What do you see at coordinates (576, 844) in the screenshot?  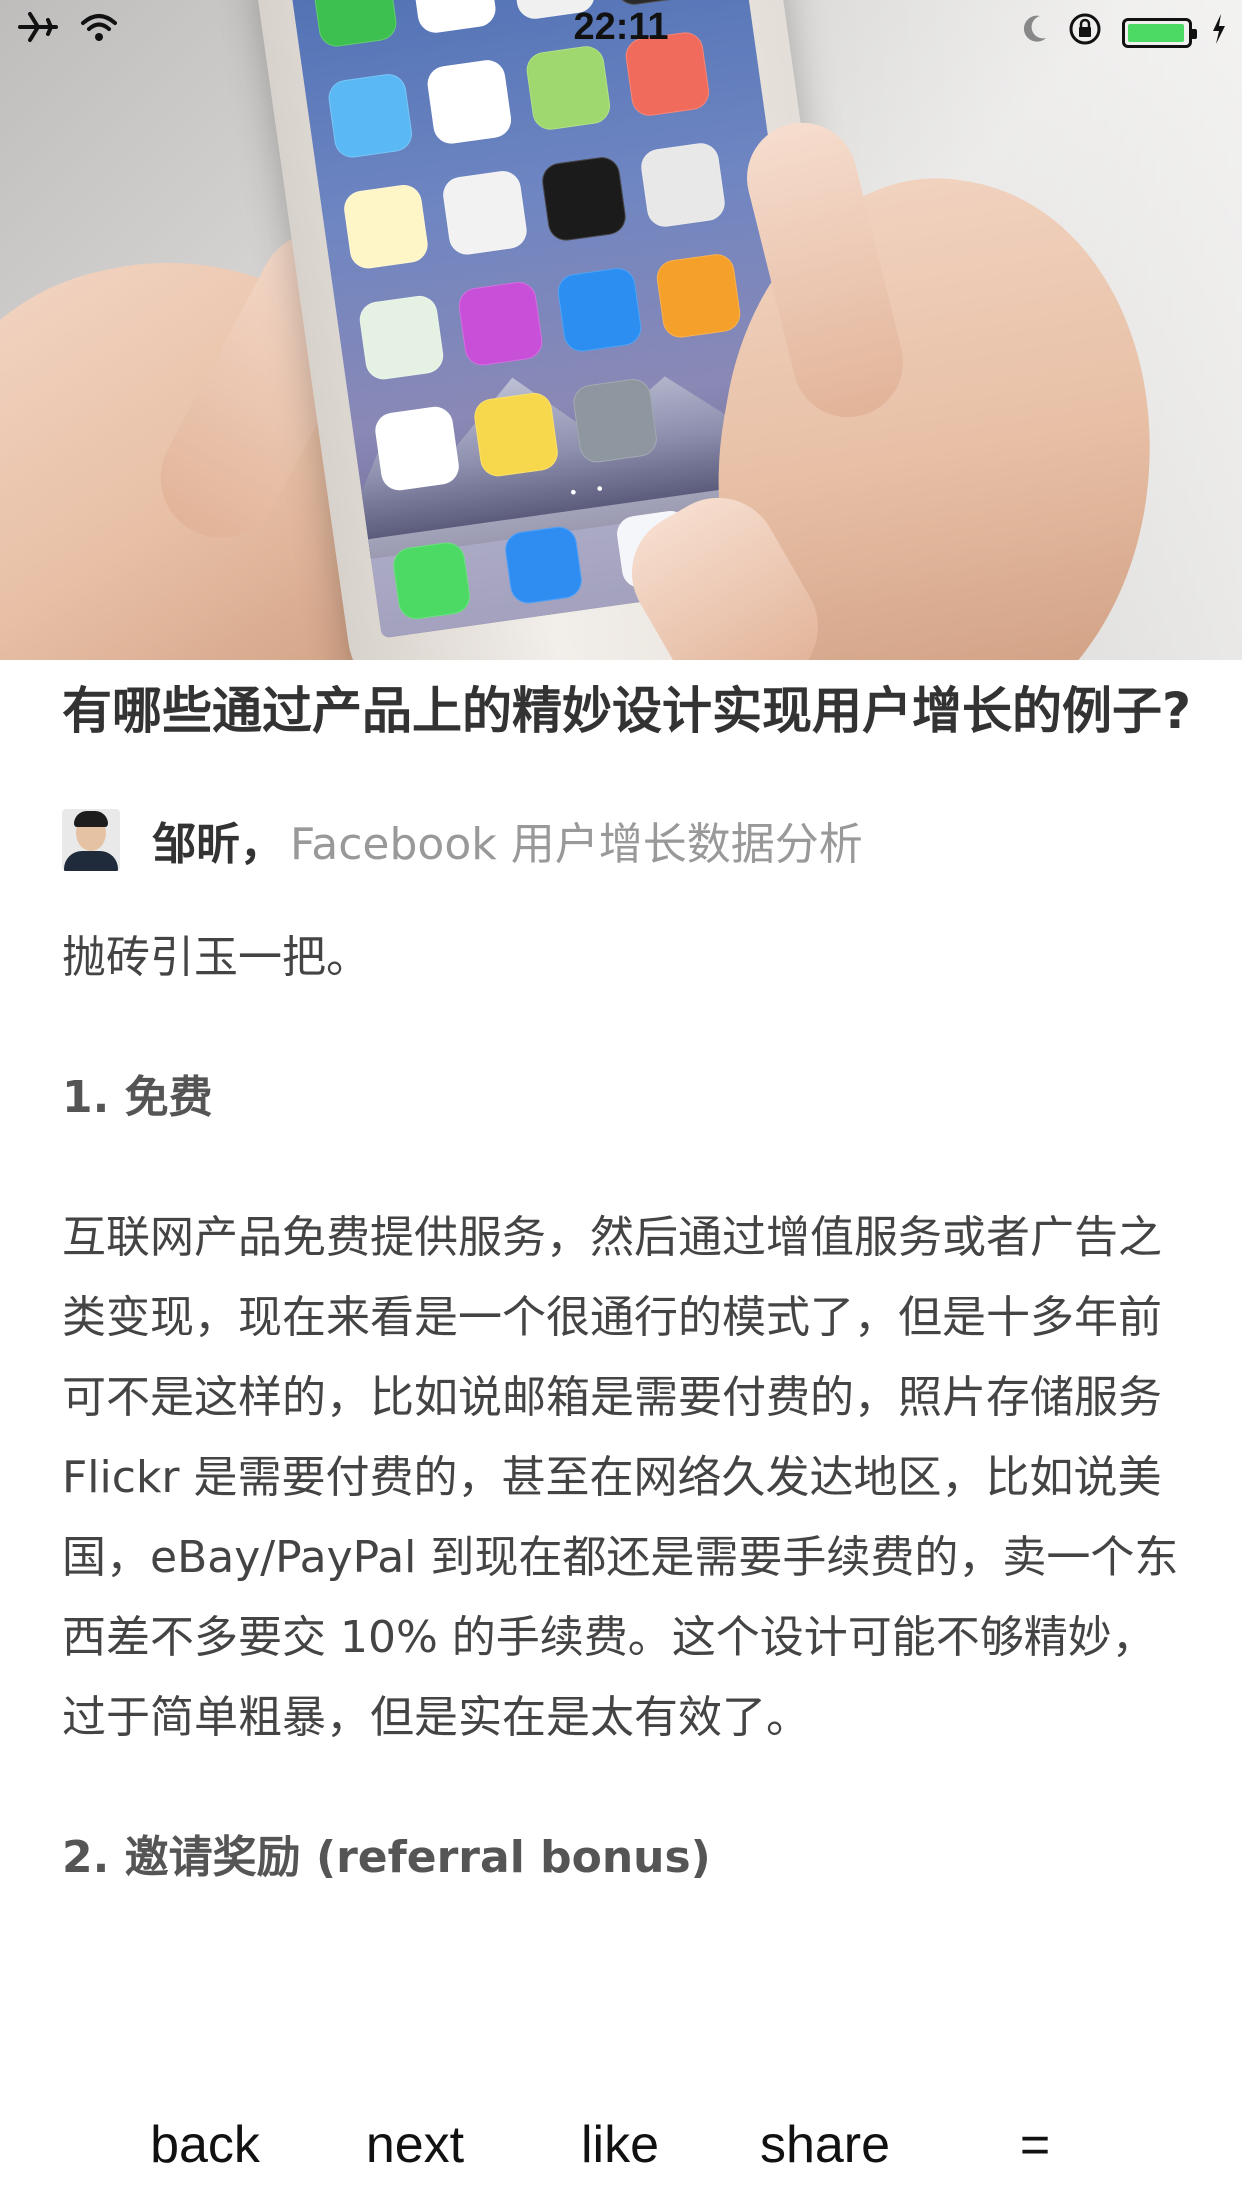 I see `author-bio: Facebook 用户增长数据分析` at bounding box center [576, 844].